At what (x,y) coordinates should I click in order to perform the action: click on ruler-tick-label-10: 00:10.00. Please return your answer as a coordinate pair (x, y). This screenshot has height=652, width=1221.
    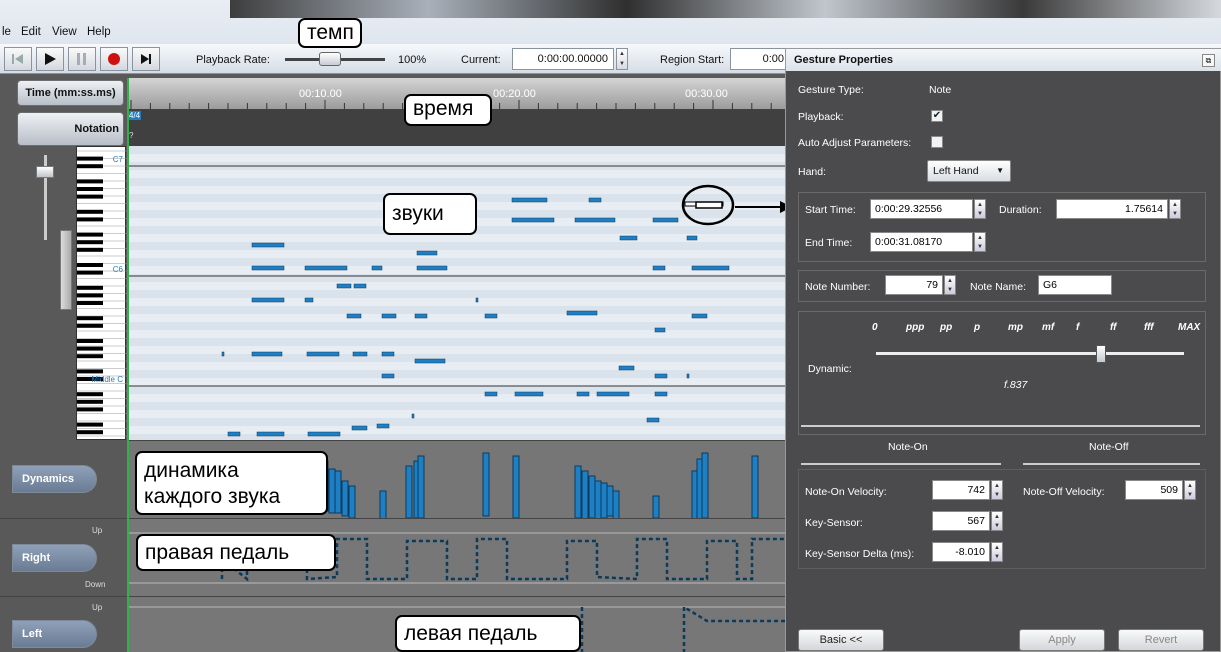
    Looking at the image, I should click on (320, 94).